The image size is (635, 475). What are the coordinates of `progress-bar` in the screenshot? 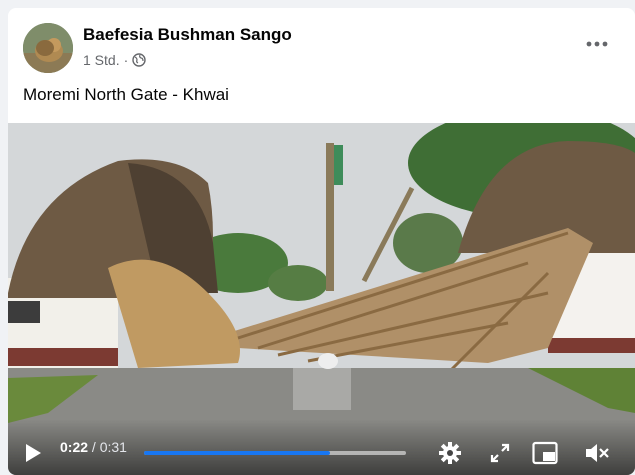 It's located at (275, 453).